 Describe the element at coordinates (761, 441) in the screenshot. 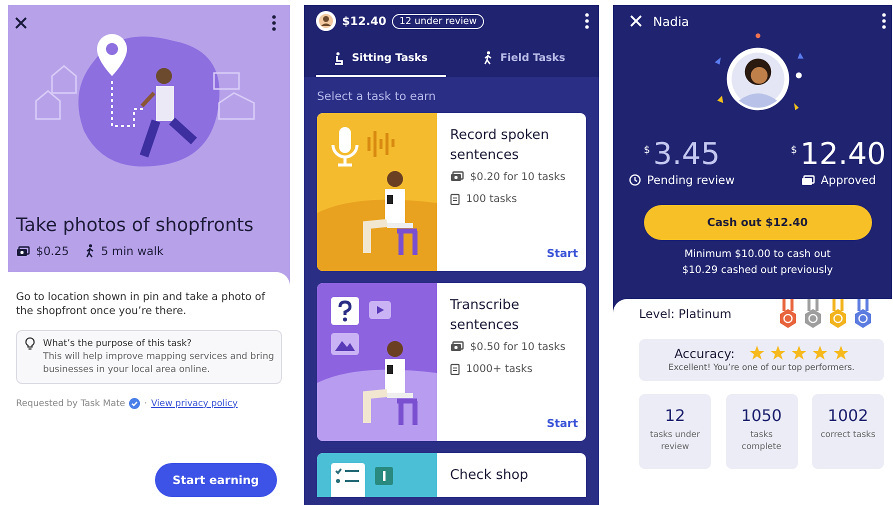

I see `stat-label: tasks complete` at that location.